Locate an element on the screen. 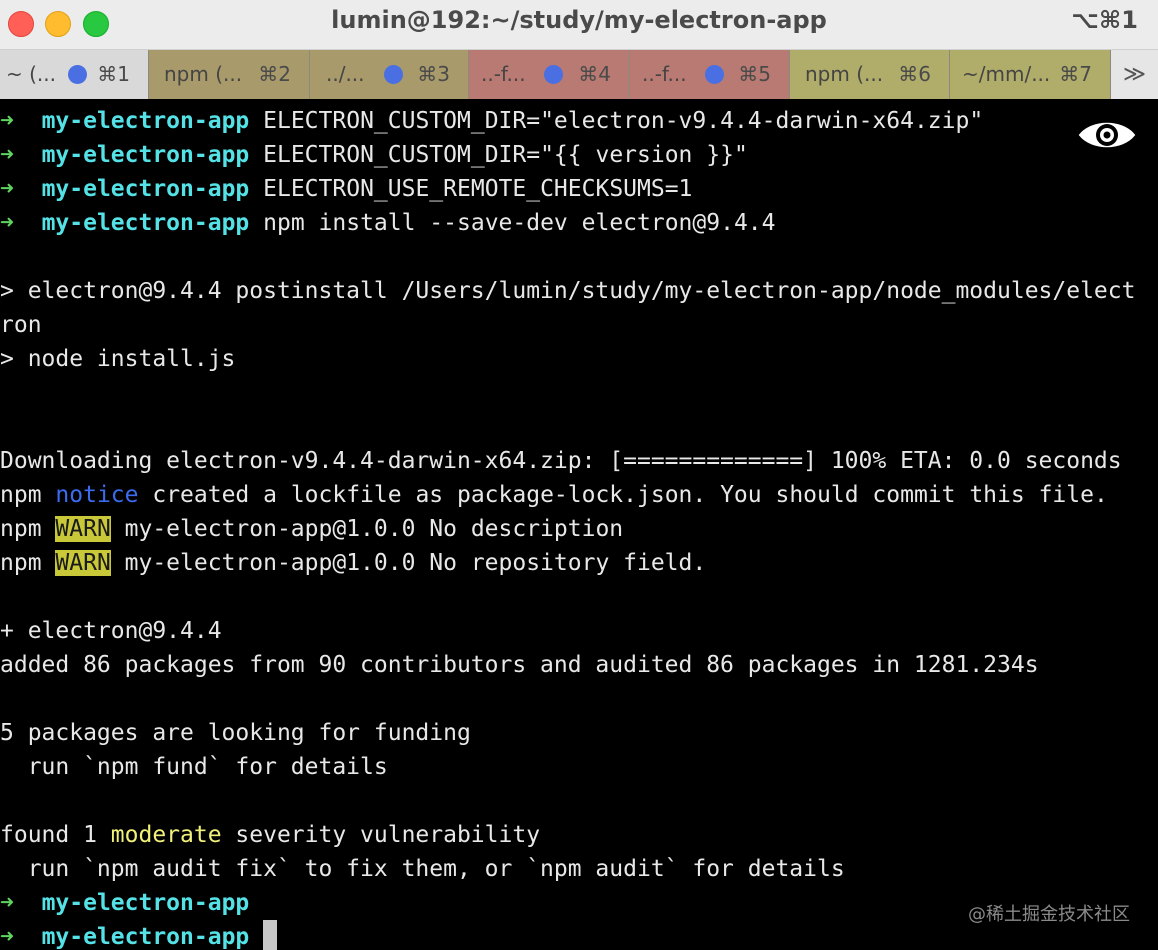 The width and height of the screenshot is (1158, 950). command-text: npm install --save-dev electron@9.4.4 is located at coordinates (519, 223).